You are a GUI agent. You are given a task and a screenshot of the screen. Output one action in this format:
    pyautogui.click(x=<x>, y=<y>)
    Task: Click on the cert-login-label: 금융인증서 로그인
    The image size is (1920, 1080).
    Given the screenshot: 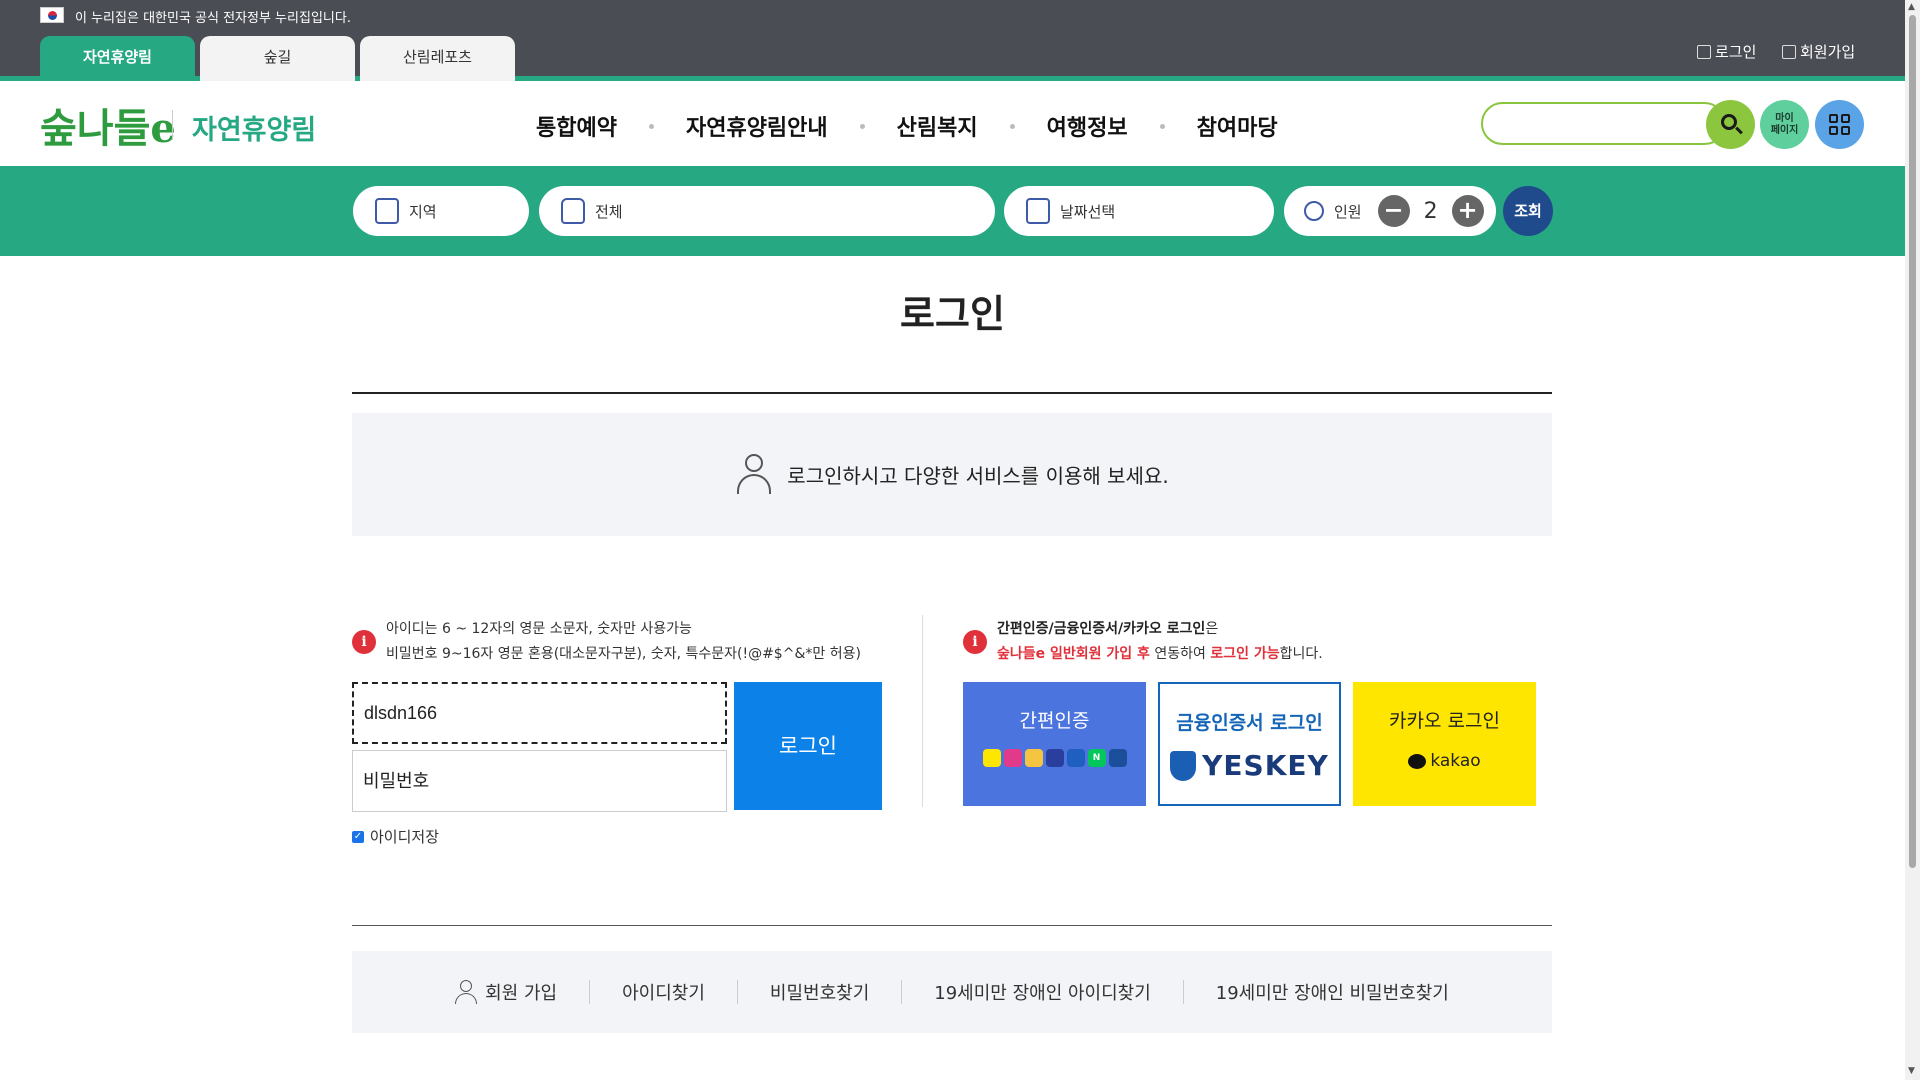 What is the action you would take?
    pyautogui.click(x=1249, y=723)
    